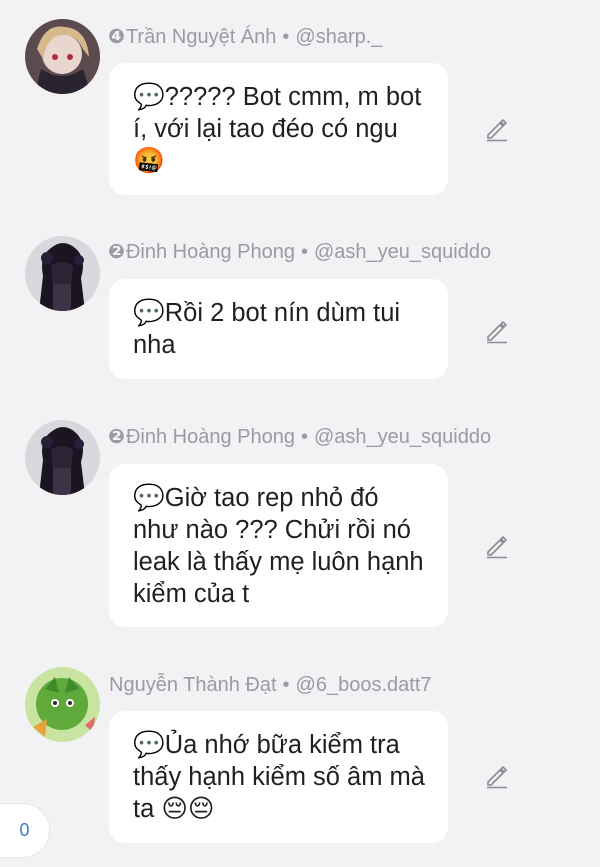  What do you see at coordinates (193, 685) in the screenshot?
I see `author-name: Nguyễn Thành Đạt` at bounding box center [193, 685].